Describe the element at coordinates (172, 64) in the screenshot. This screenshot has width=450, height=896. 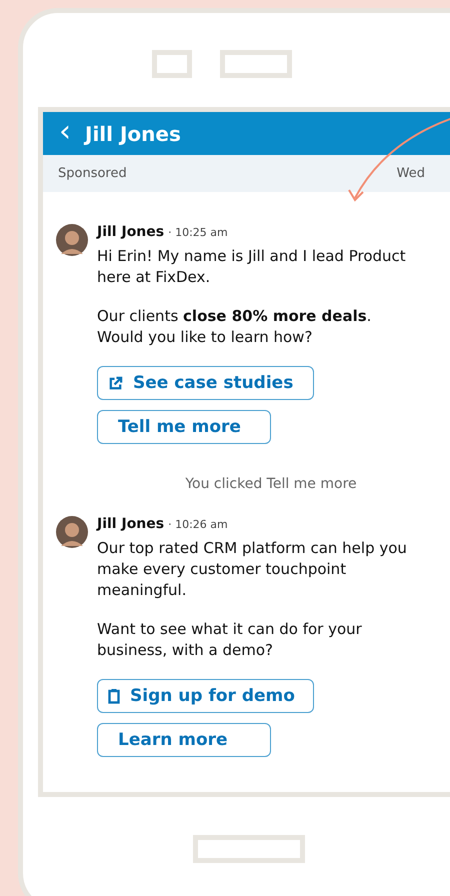
I see `camera-slot` at that location.